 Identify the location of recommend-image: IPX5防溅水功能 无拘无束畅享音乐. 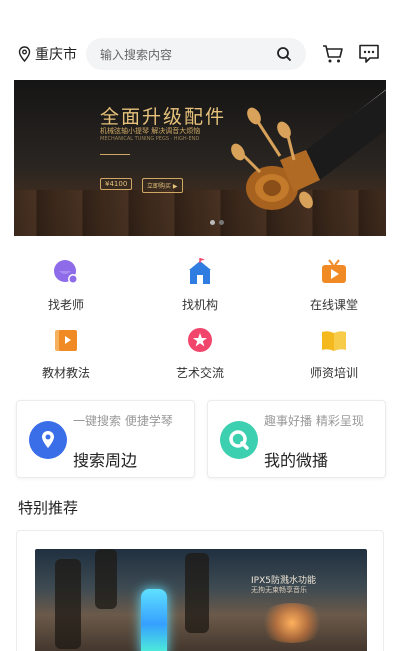
(201, 600).